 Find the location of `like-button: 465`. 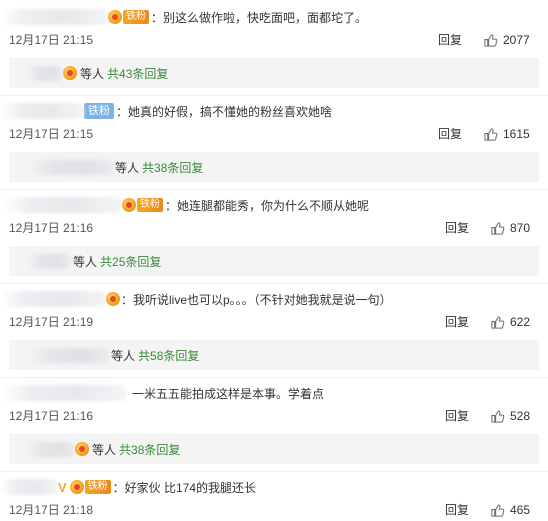

like-button: 465 is located at coordinates (510, 510).